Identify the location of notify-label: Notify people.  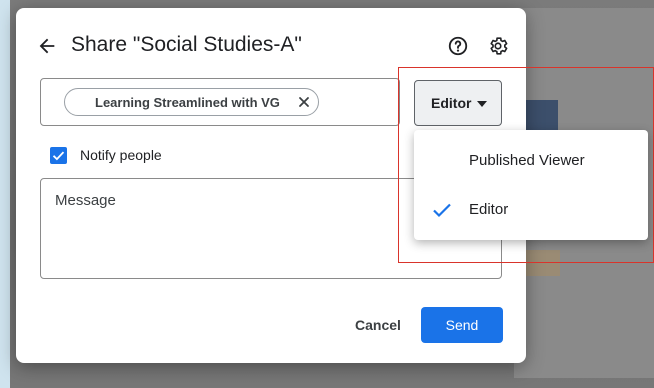
(121, 155).